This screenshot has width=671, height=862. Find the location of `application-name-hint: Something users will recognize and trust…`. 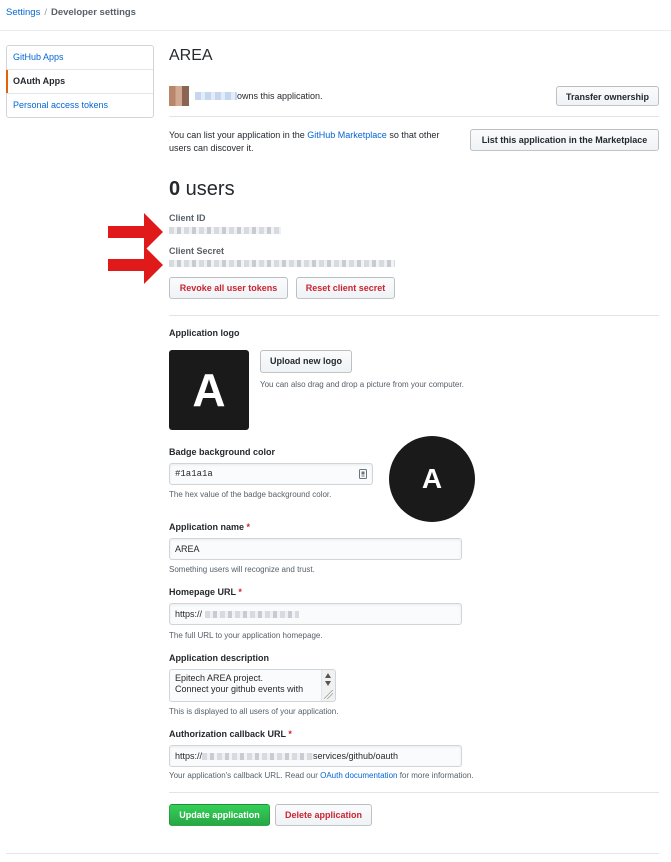

application-name-hint: Something users will recognize and trust… is located at coordinates (242, 569).